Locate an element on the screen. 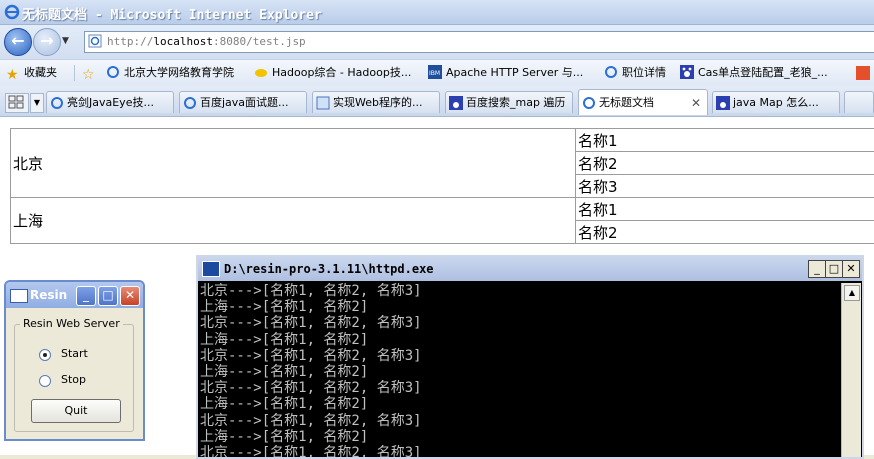  history-dropdown-icon: ▼ is located at coordinates (66, 41).